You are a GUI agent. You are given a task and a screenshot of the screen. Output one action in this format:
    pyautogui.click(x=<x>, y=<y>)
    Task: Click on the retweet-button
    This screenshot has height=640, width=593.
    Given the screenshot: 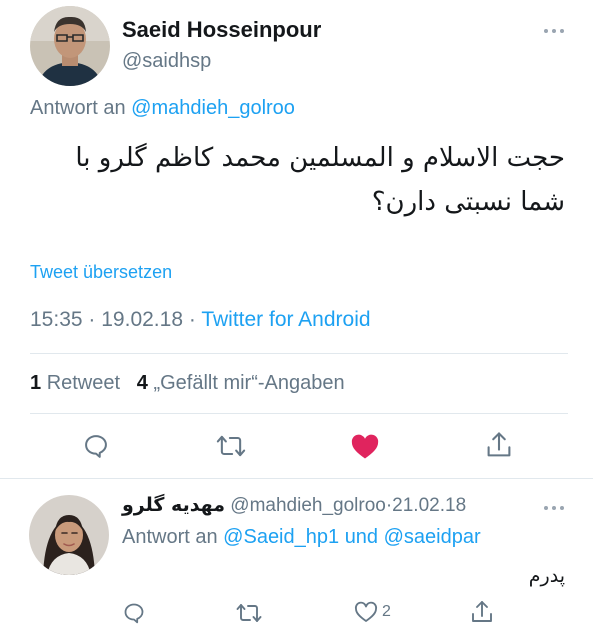 What is the action you would take?
    pyautogui.click(x=231, y=446)
    